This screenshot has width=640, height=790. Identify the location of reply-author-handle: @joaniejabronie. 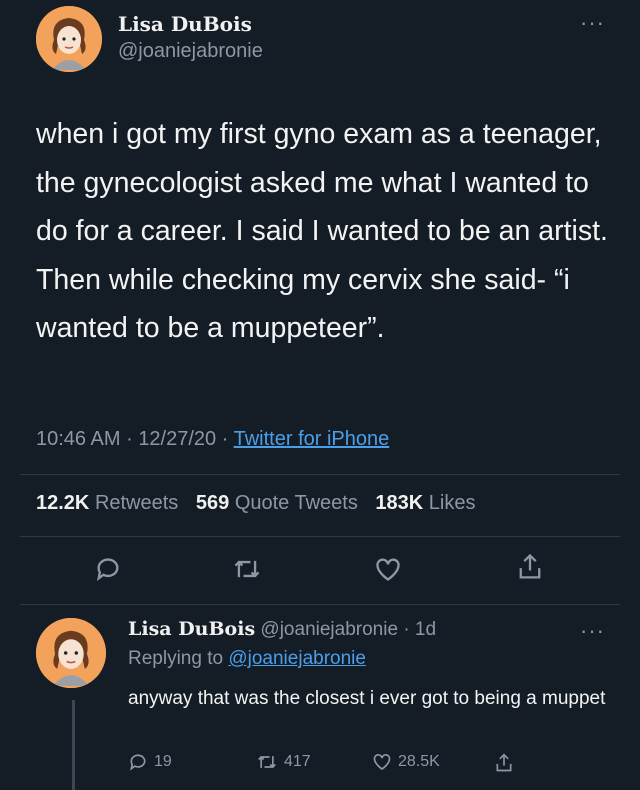
(329, 629).